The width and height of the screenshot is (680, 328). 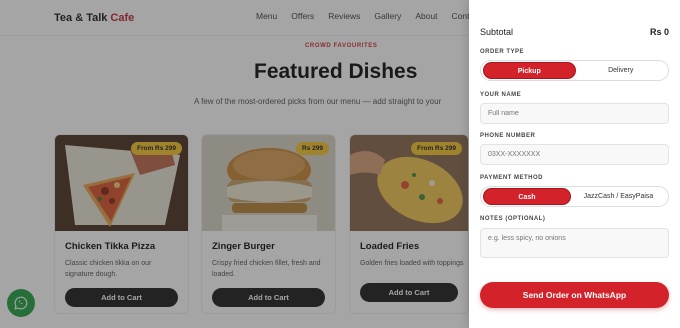 I want to click on phone-label: PHONE NUMBER, so click(x=508, y=136).